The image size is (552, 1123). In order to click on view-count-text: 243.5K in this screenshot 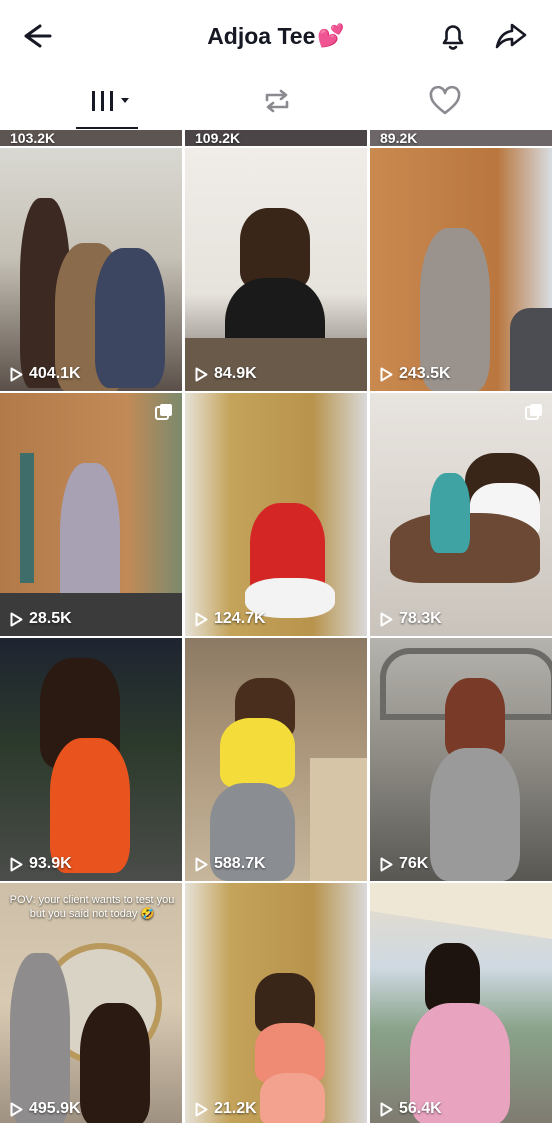, I will do `click(425, 373)`.